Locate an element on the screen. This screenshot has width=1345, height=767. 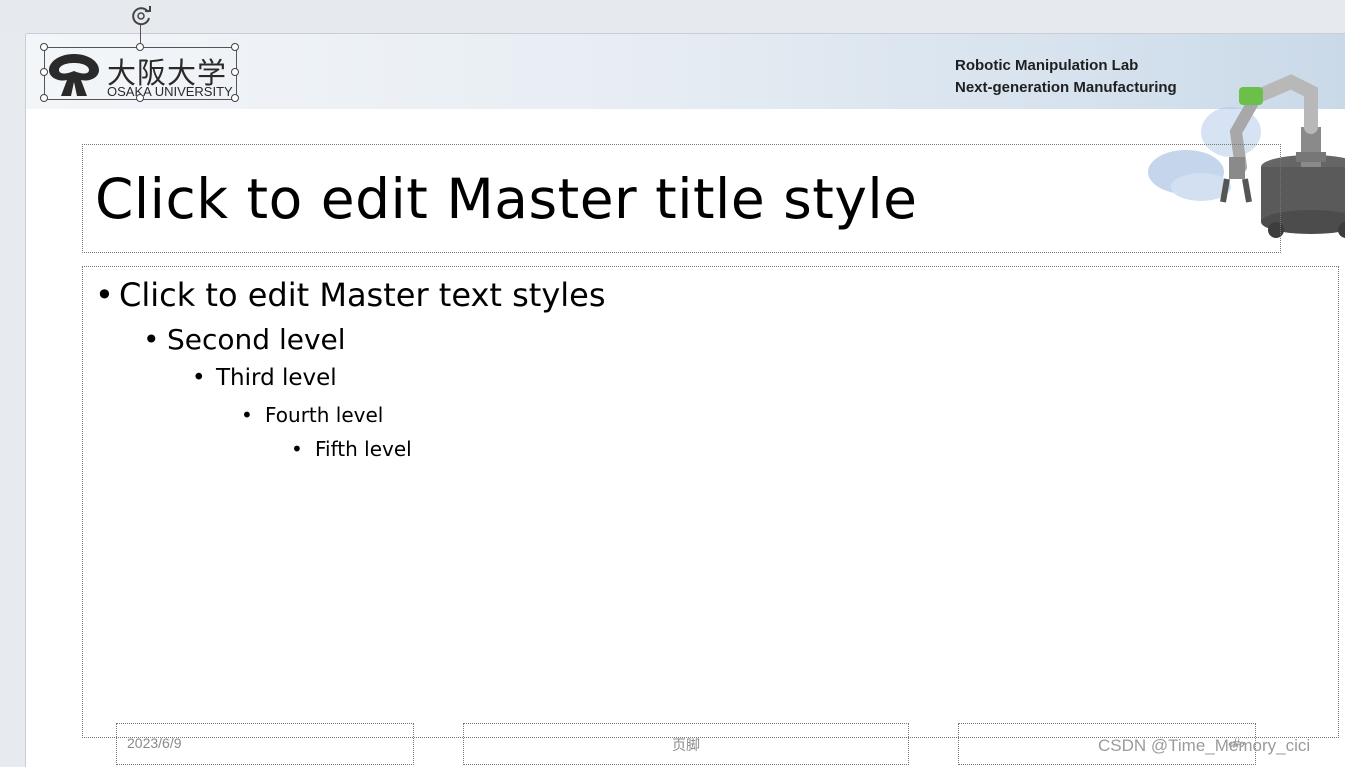
editor-workspace-background is located at coordinates (672, 17).